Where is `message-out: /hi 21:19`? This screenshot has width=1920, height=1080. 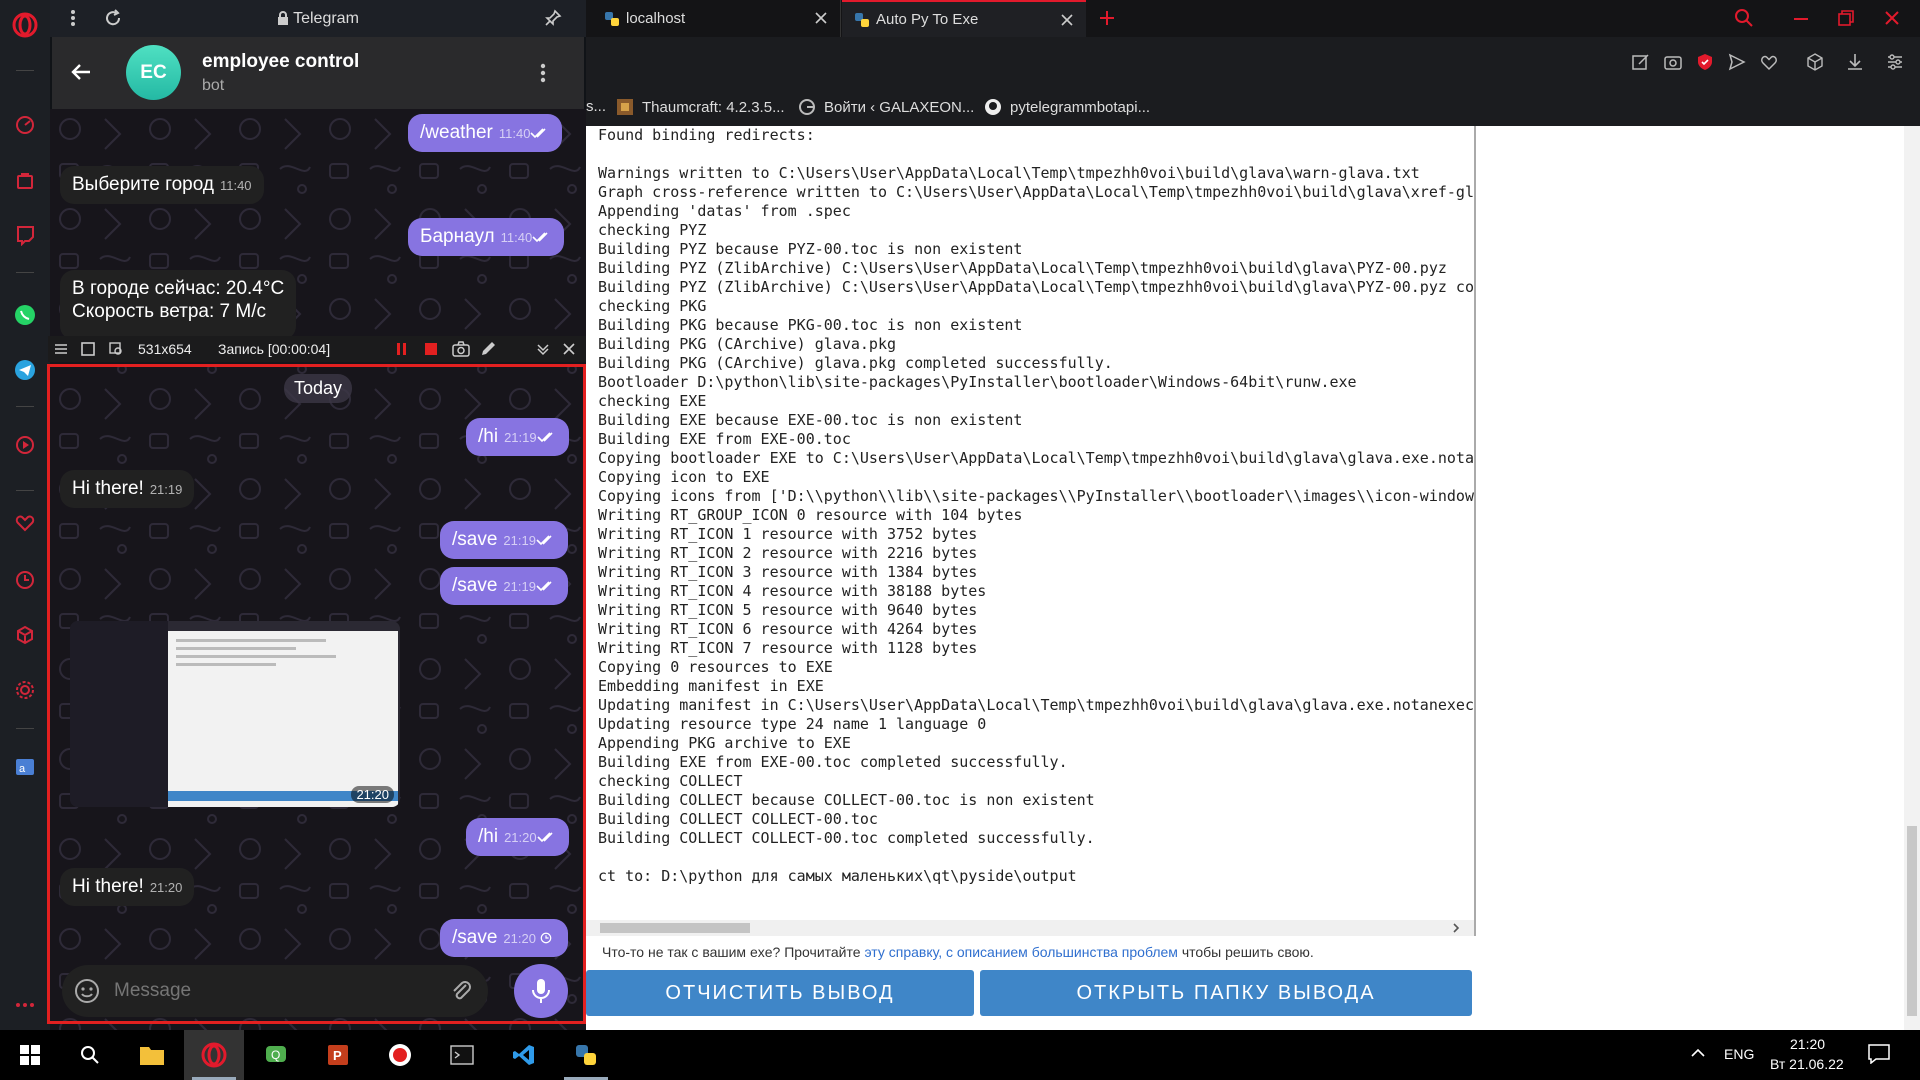
message-out: /hi 21:19 is located at coordinates (517, 437).